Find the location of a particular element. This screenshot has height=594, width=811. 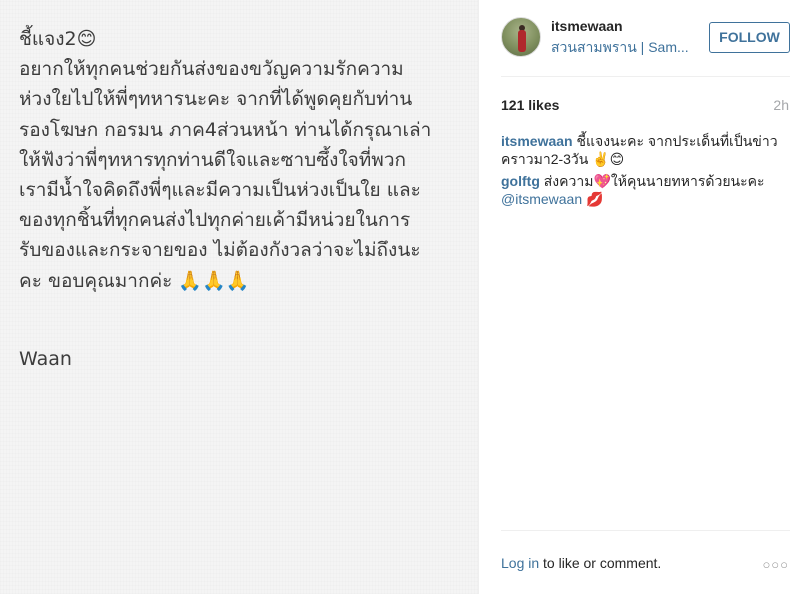

avatar is located at coordinates (521, 37).